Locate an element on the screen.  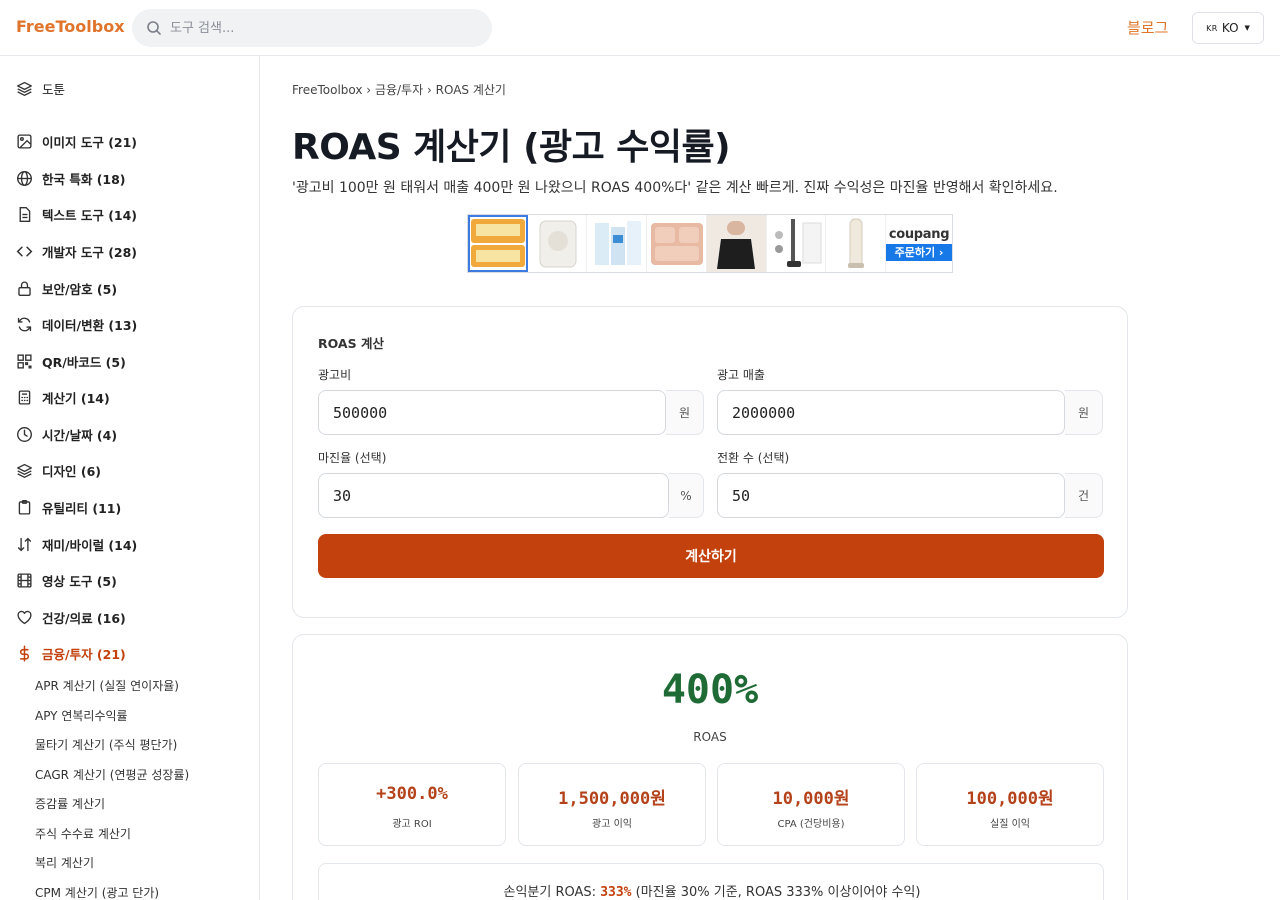
sidebar-item-finance: 금융/투자 (21) is located at coordinates (71, 653).